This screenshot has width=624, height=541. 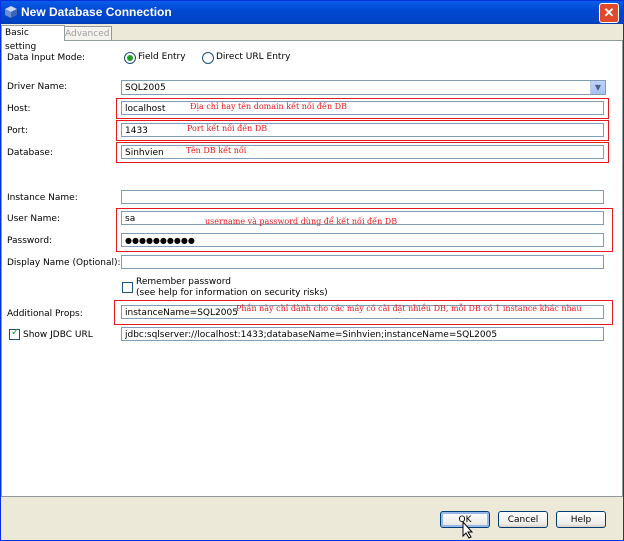 I want to click on checkmark-icon: ✓, so click(x=15, y=332).